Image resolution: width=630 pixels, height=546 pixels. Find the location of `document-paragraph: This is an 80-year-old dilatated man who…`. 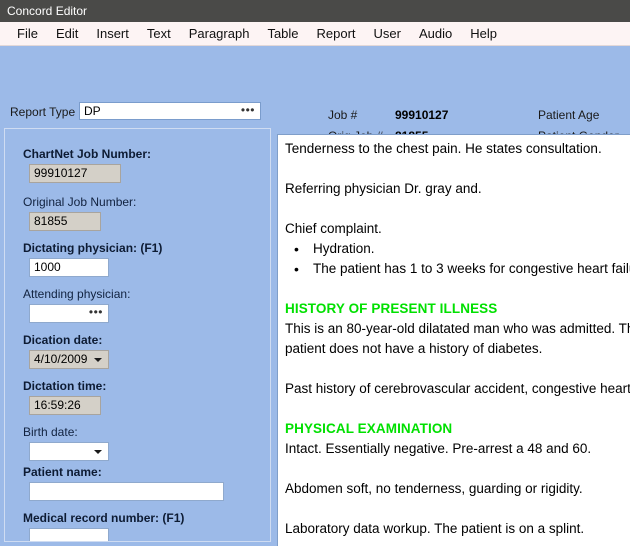

document-paragraph: This is an 80-year-old dilatated man who… is located at coordinates (457, 328).